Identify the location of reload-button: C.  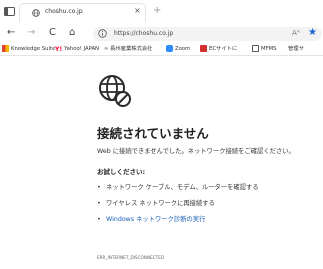
(52, 33).